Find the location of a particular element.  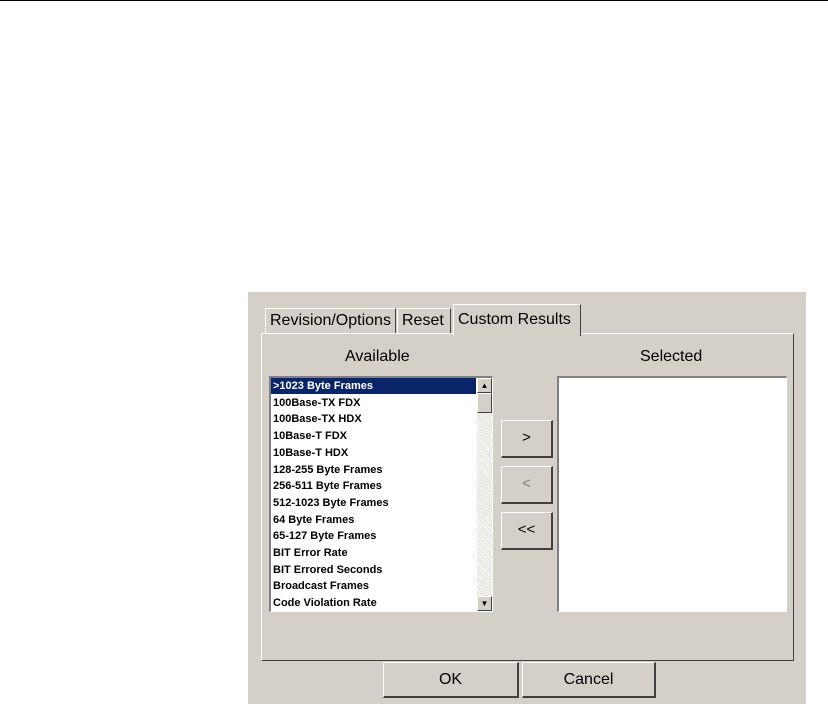

tab-custom-results: Custom Results is located at coordinates (517, 320).